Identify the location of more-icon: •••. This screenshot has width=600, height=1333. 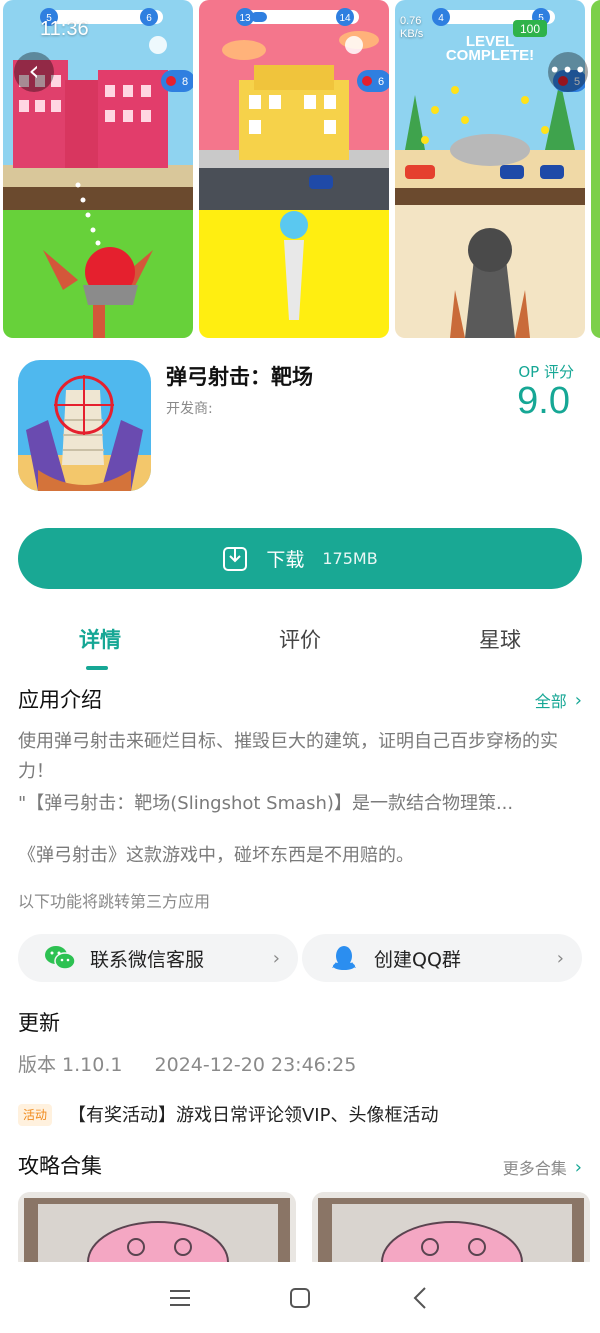
(568, 70).